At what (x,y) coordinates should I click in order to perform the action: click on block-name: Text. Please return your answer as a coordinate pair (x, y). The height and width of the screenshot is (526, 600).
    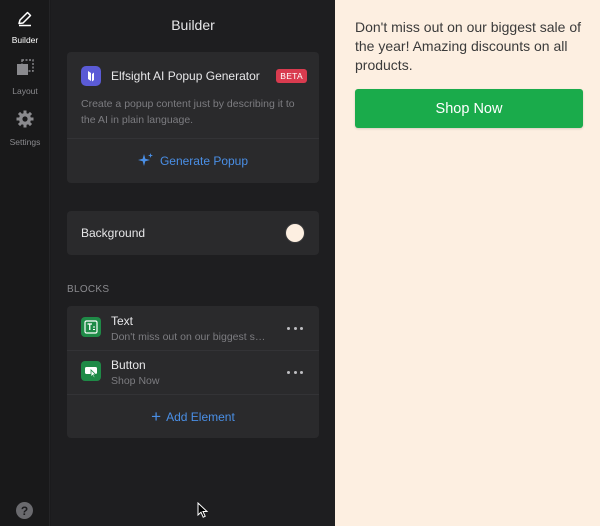
    Looking at the image, I should click on (122, 321).